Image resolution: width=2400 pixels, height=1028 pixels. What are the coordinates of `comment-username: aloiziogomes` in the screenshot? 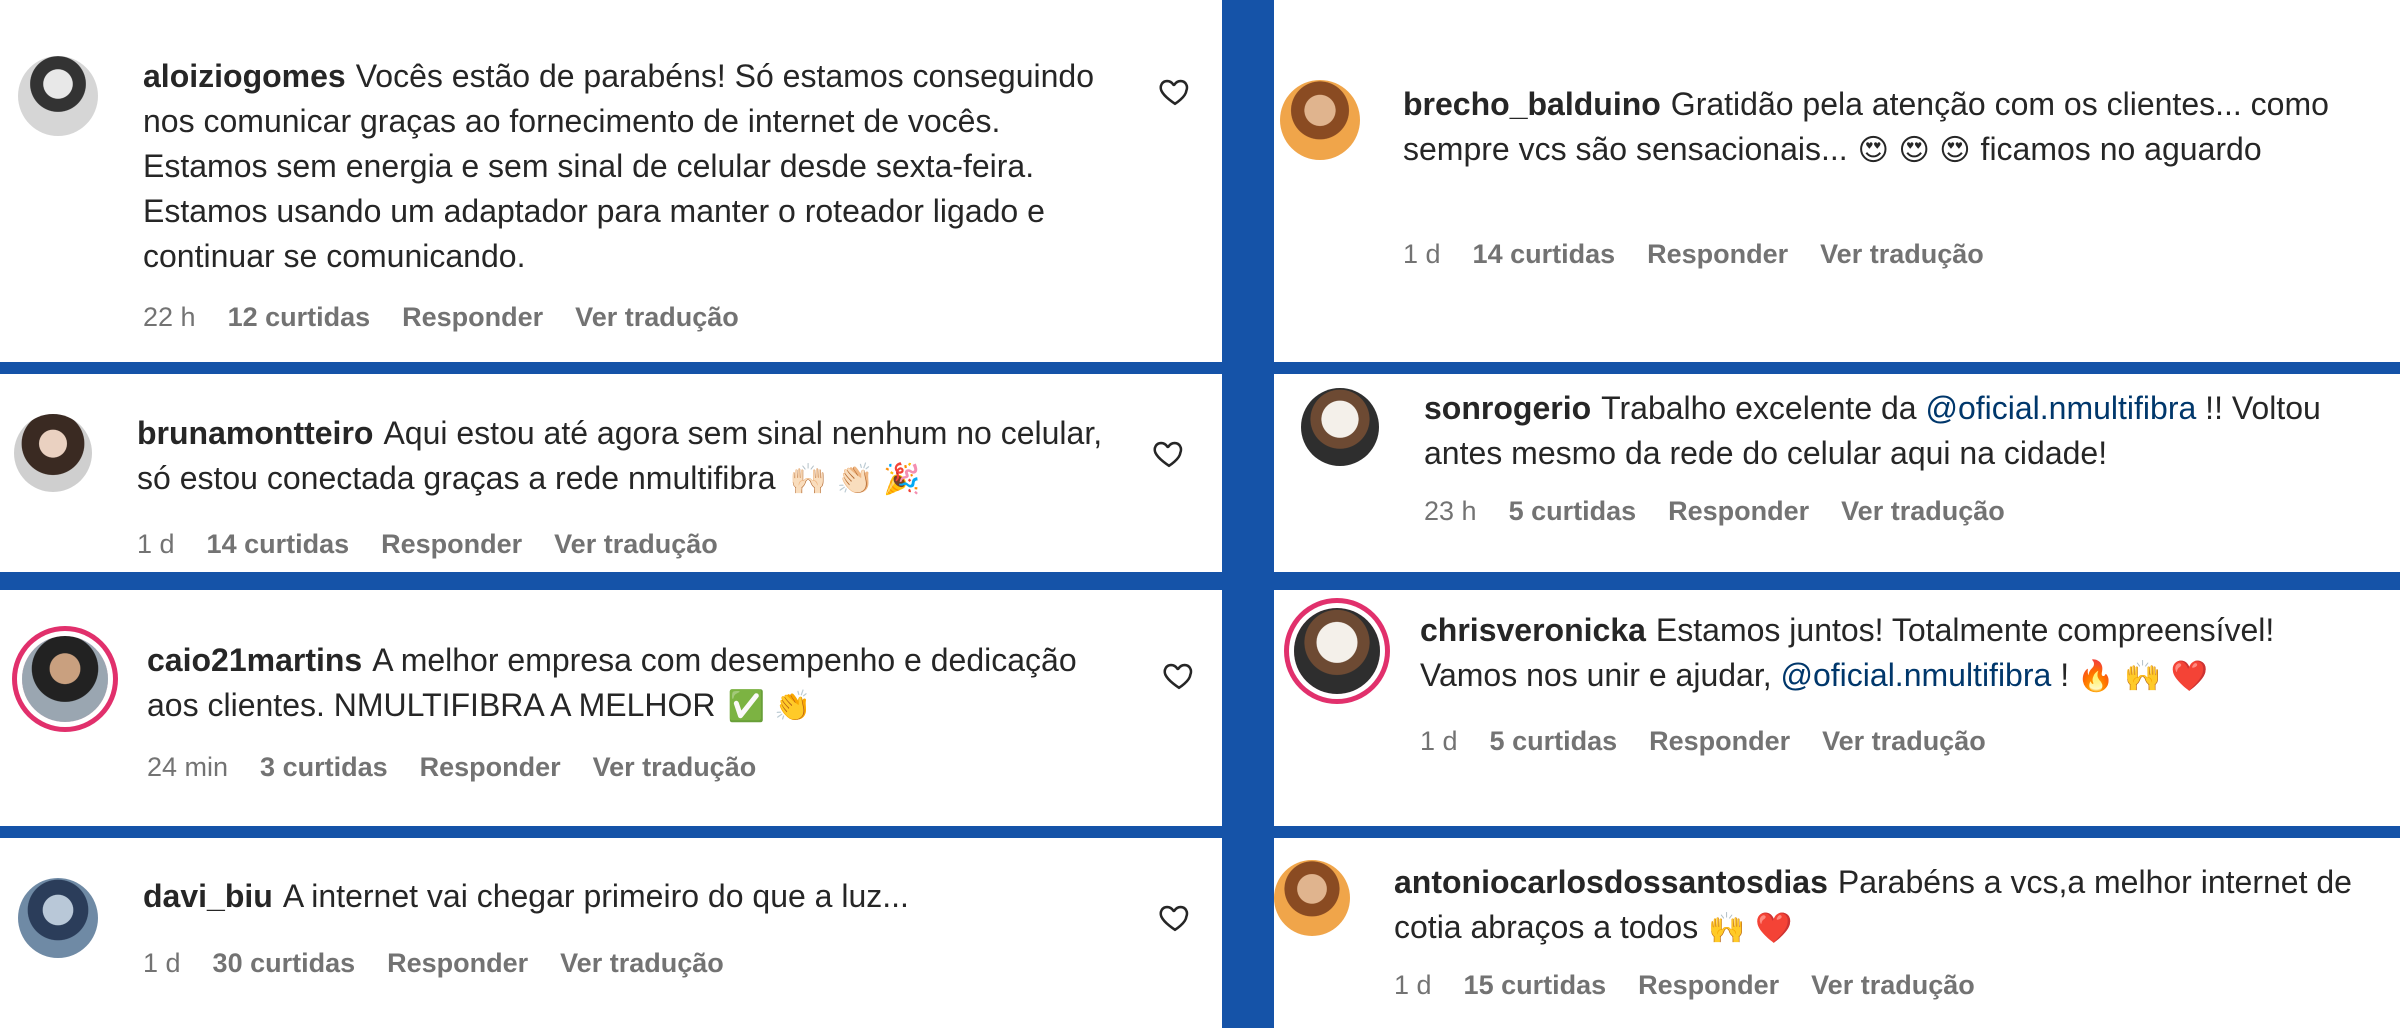 It's located at (244, 76).